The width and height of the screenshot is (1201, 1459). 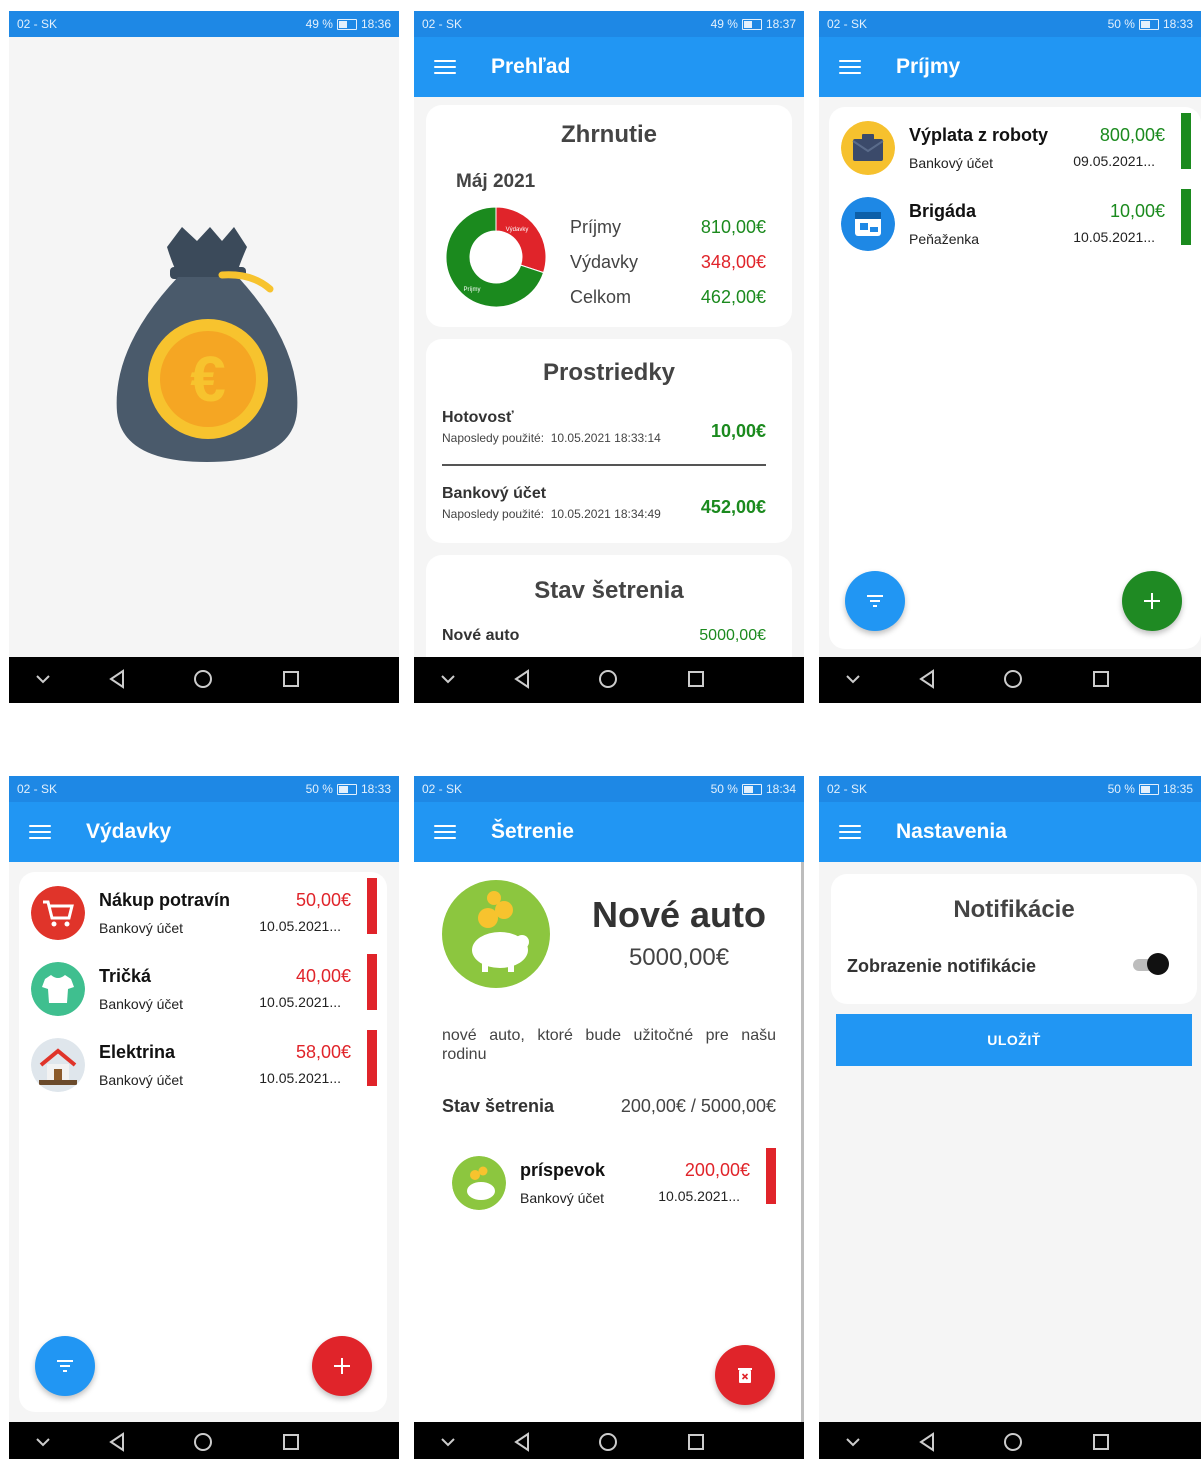 What do you see at coordinates (1010, 832) in the screenshot?
I see `app-bar: Nastavenia` at bounding box center [1010, 832].